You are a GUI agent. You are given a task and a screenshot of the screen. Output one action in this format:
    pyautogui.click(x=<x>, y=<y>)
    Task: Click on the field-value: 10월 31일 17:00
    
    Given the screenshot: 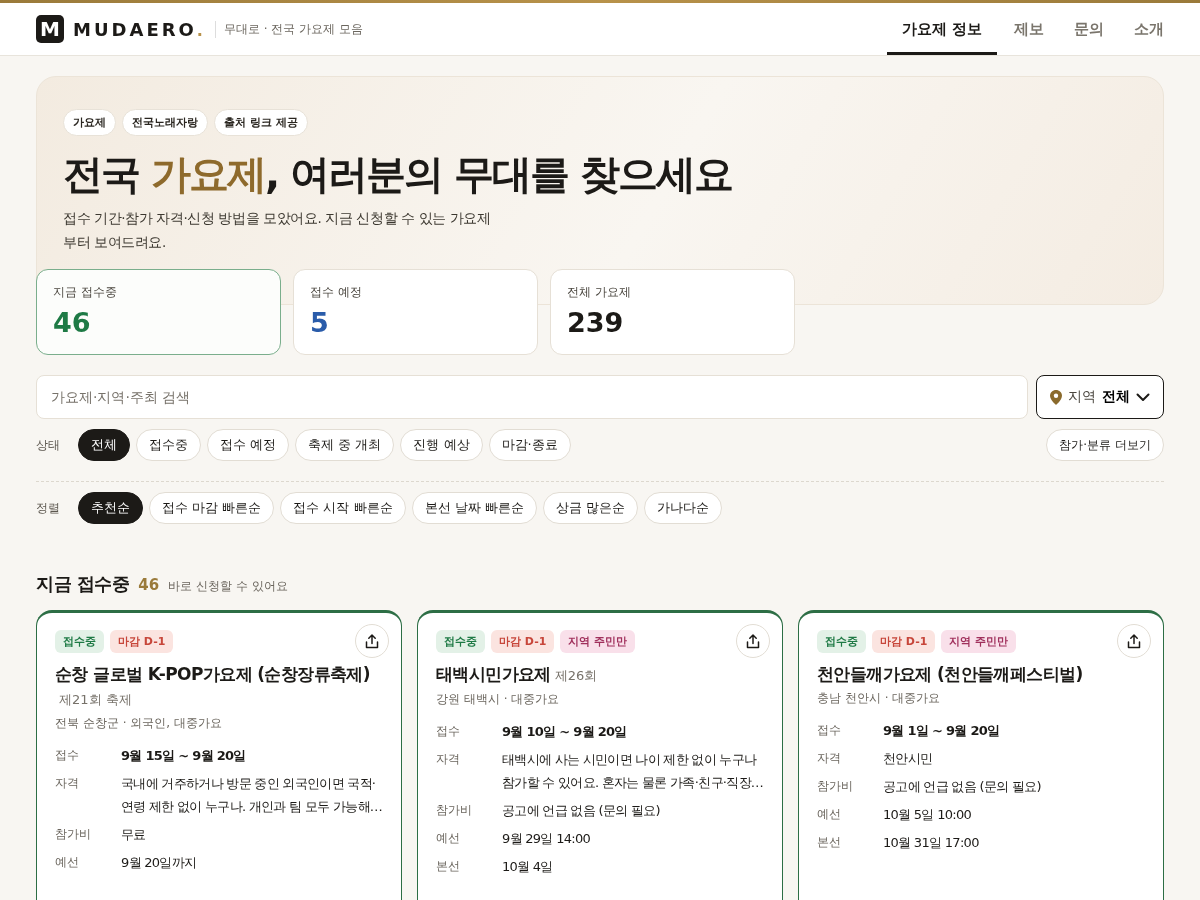 What is the action you would take?
    pyautogui.click(x=931, y=843)
    